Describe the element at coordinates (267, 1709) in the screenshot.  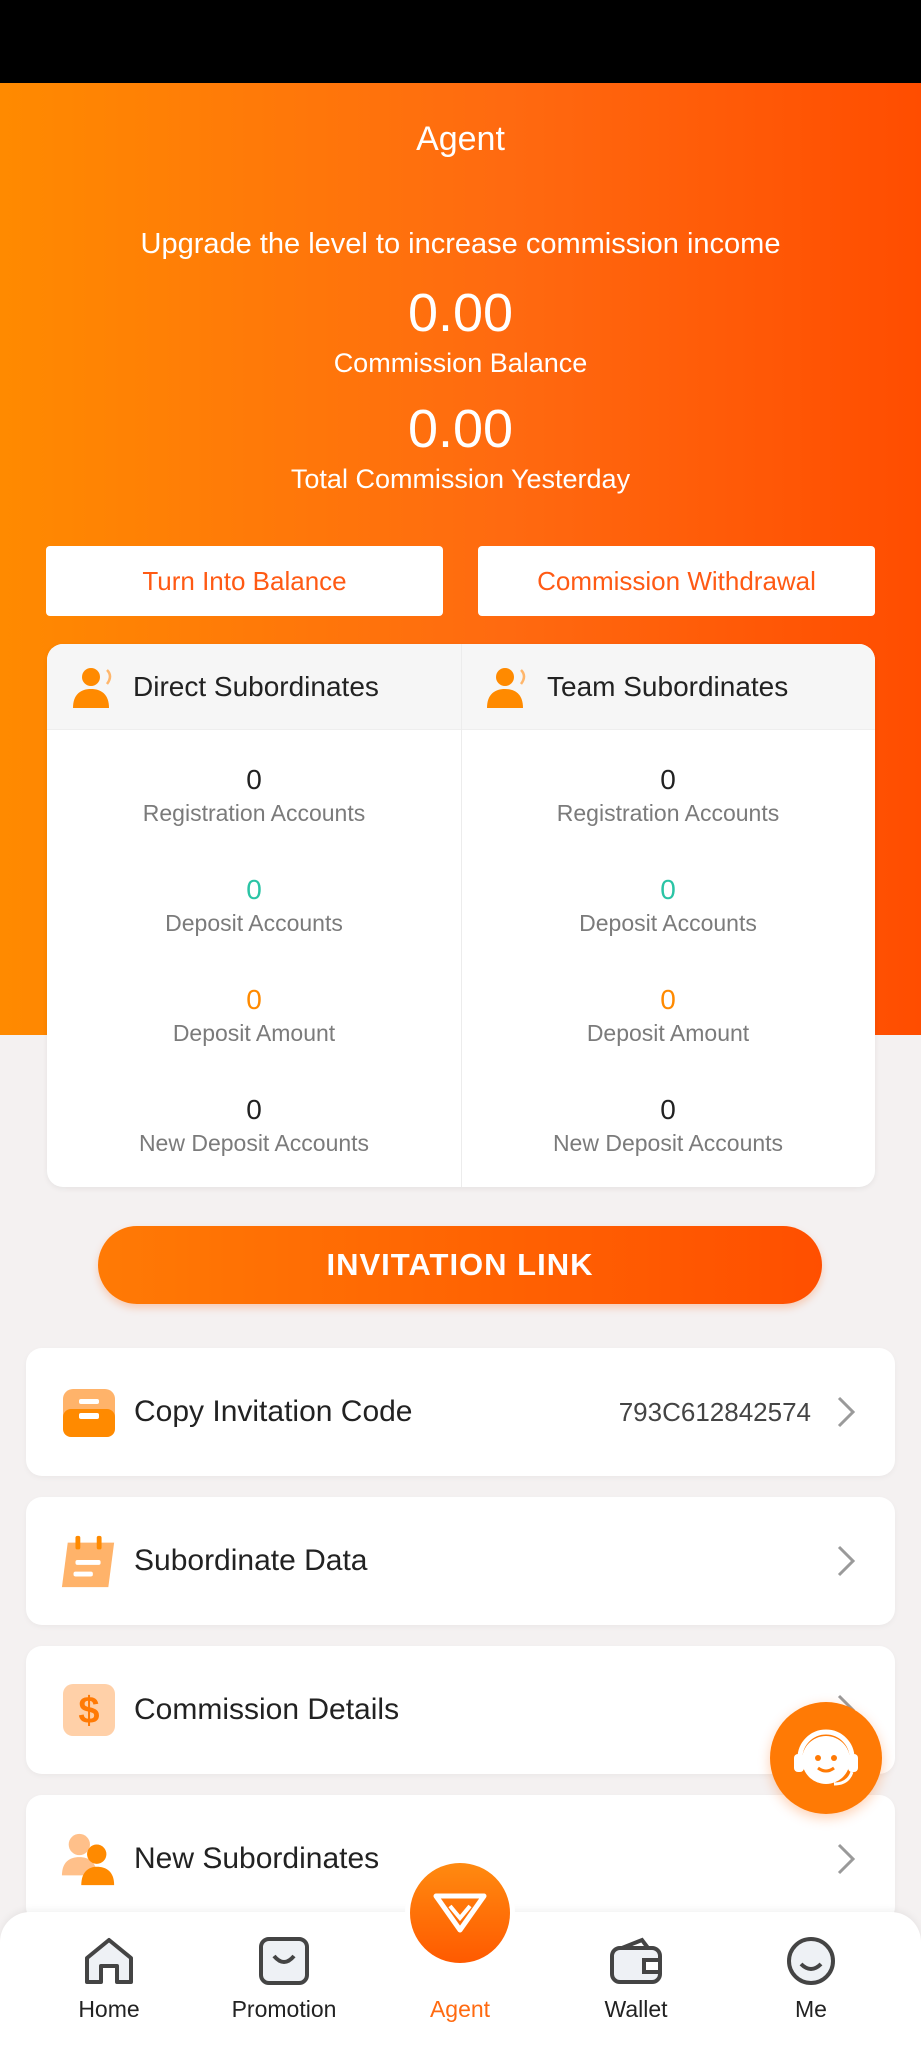
I see `commission-details-label: Commission Details` at that location.